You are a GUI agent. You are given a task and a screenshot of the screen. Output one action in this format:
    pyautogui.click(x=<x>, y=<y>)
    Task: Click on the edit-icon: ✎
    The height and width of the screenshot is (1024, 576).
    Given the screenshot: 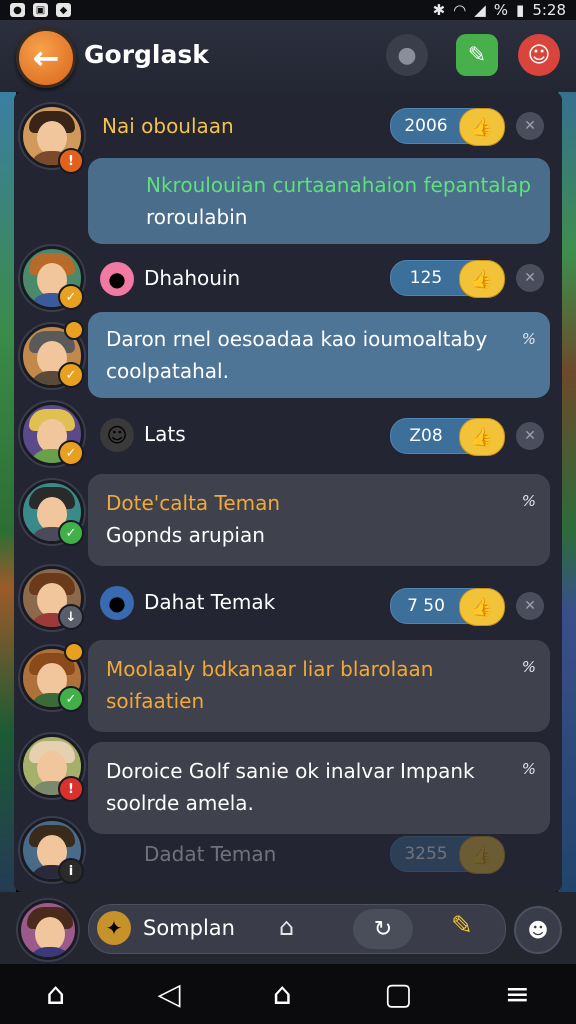 What is the action you would take?
    pyautogui.click(x=462, y=926)
    